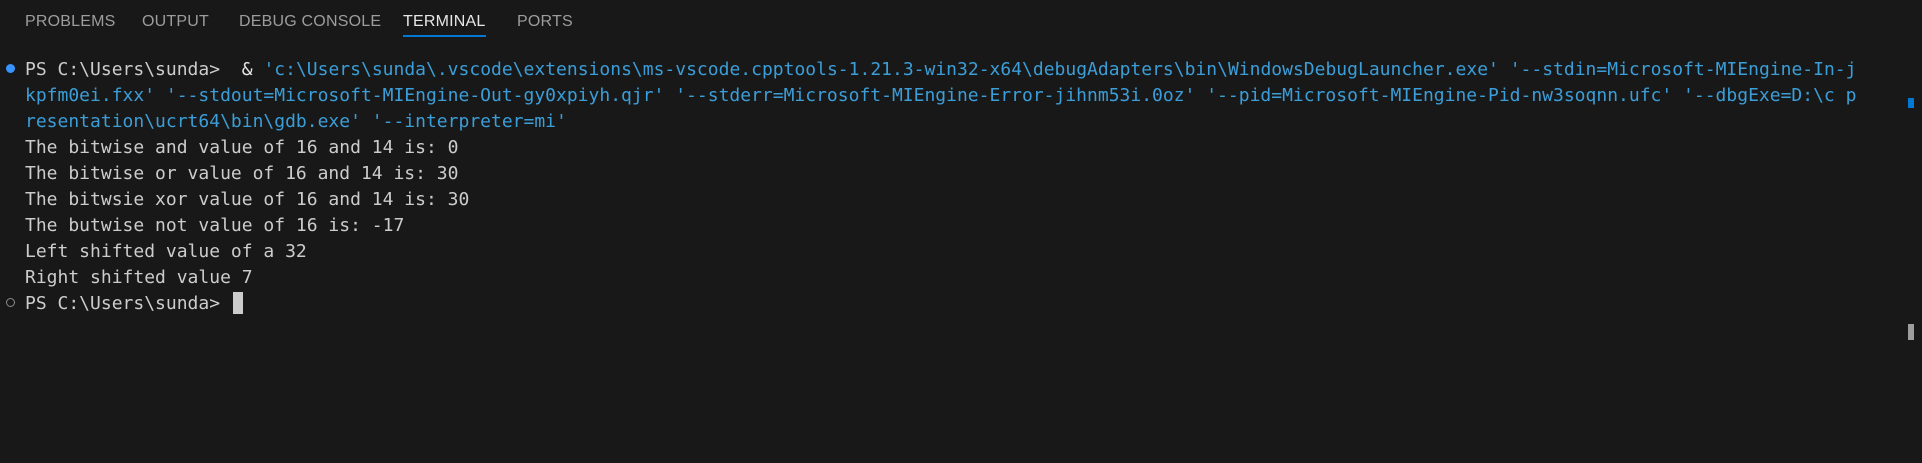 The width and height of the screenshot is (1922, 463). What do you see at coordinates (545, 24) in the screenshot?
I see `tab-ports: PORTS` at bounding box center [545, 24].